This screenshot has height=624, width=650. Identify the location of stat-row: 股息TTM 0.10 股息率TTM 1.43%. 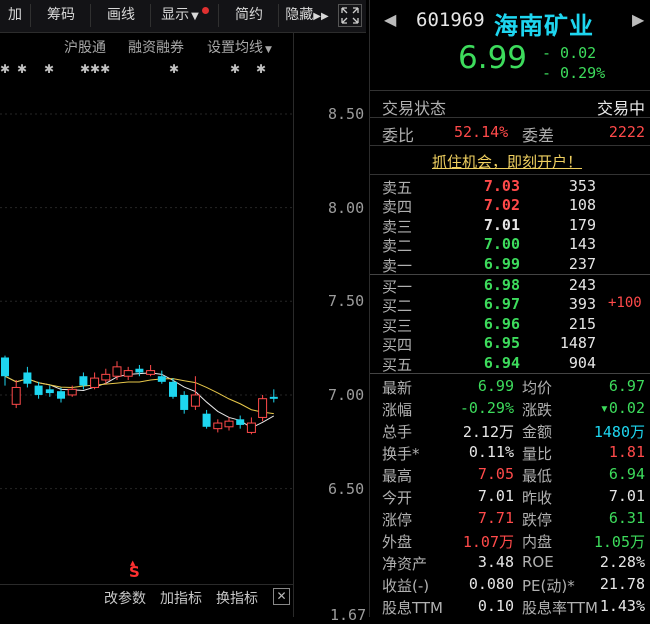
(510, 607).